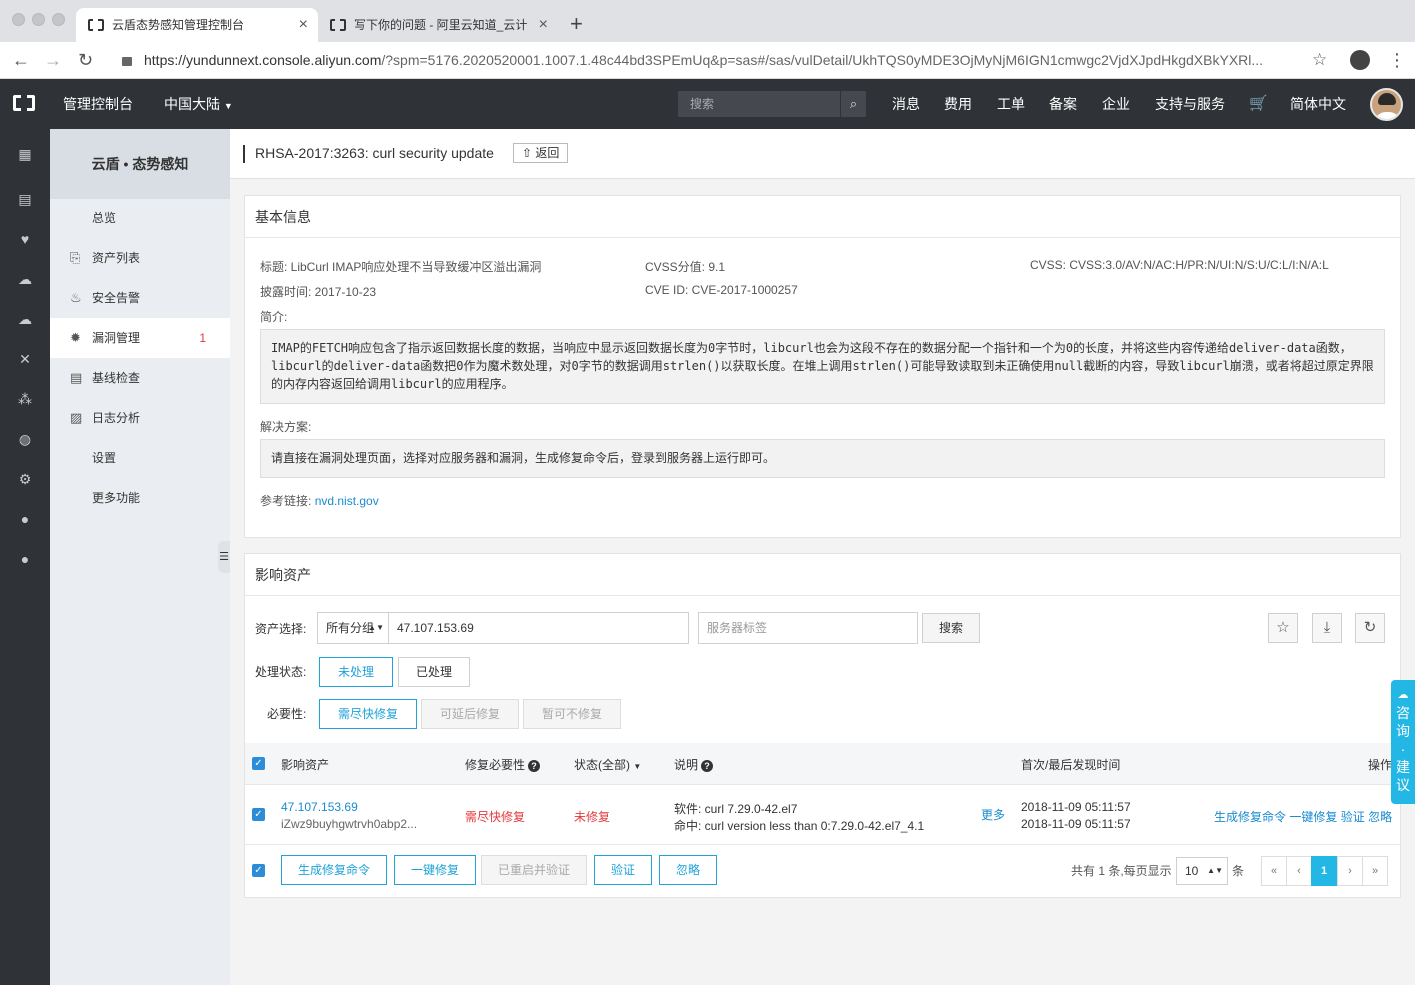 The height and width of the screenshot is (985, 1415). What do you see at coordinates (576, 24) in the screenshot?
I see `new-tab-button: +` at bounding box center [576, 24].